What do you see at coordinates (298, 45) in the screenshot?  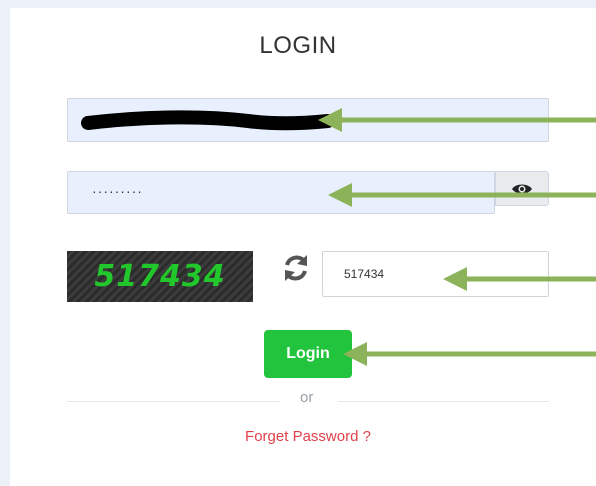 I see `page-title: LOGIN` at bounding box center [298, 45].